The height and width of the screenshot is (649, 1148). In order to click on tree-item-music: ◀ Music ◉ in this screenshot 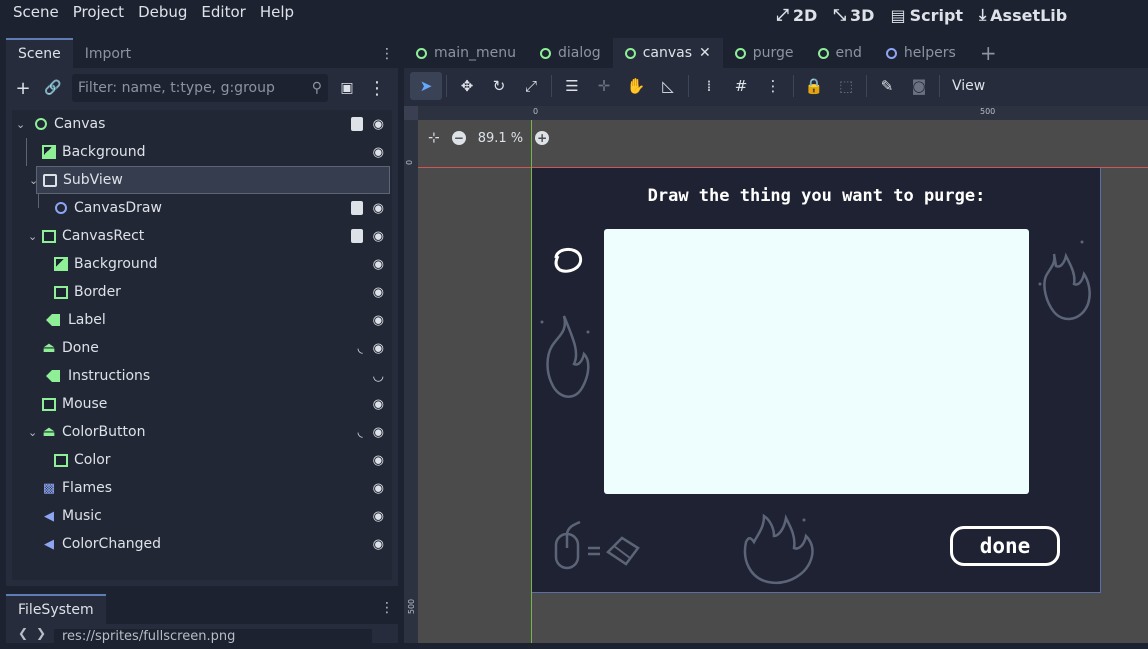, I will do `click(201, 516)`.